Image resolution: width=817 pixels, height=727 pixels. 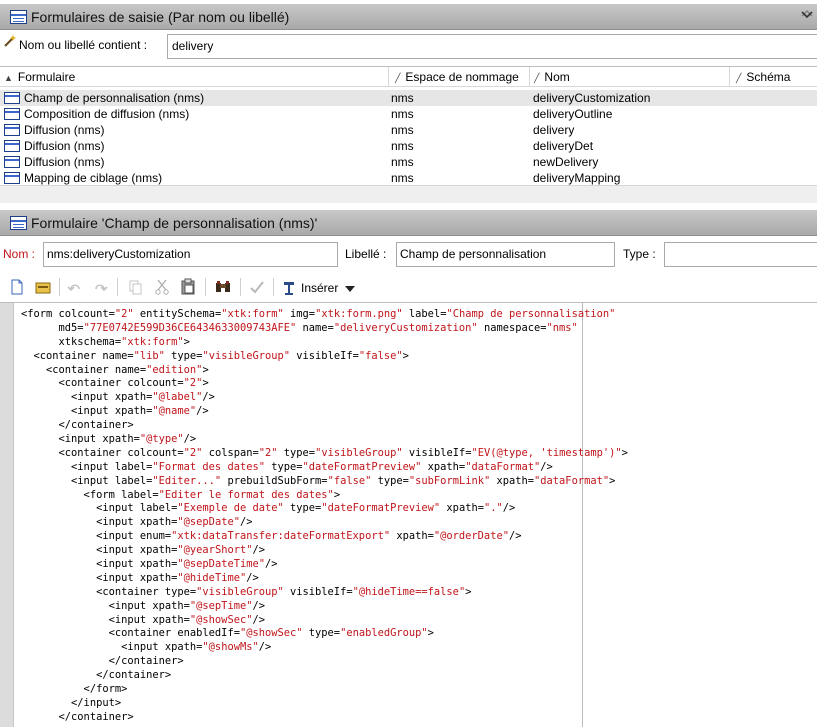 What do you see at coordinates (146, 647) in the screenshot?
I see `code-line: <input xpath="@showMs"/>` at bounding box center [146, 647].